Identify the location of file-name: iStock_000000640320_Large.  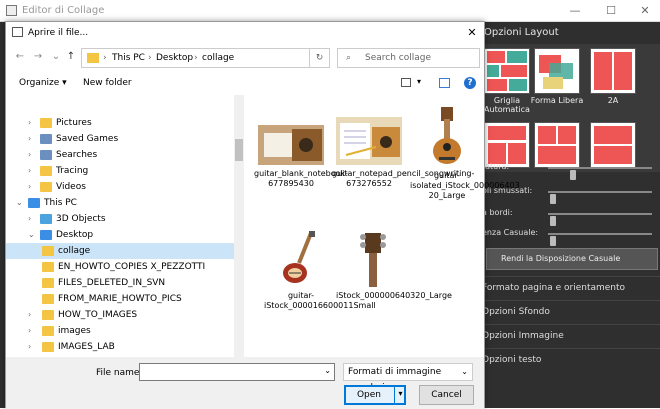
(394, 295).